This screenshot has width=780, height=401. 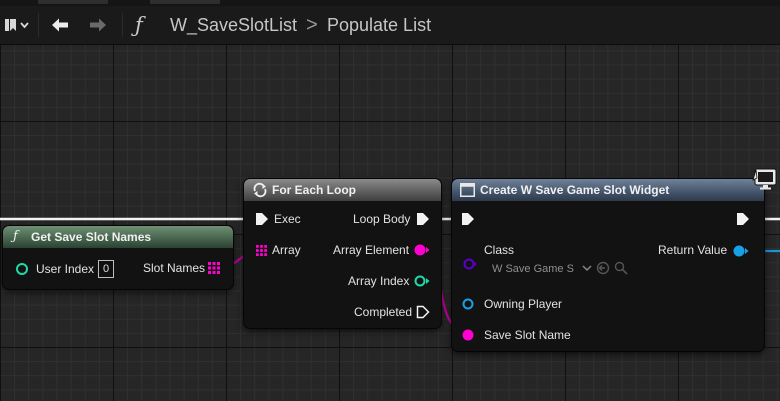 I want to click on array-input-pin, so click(x=261, y=250).